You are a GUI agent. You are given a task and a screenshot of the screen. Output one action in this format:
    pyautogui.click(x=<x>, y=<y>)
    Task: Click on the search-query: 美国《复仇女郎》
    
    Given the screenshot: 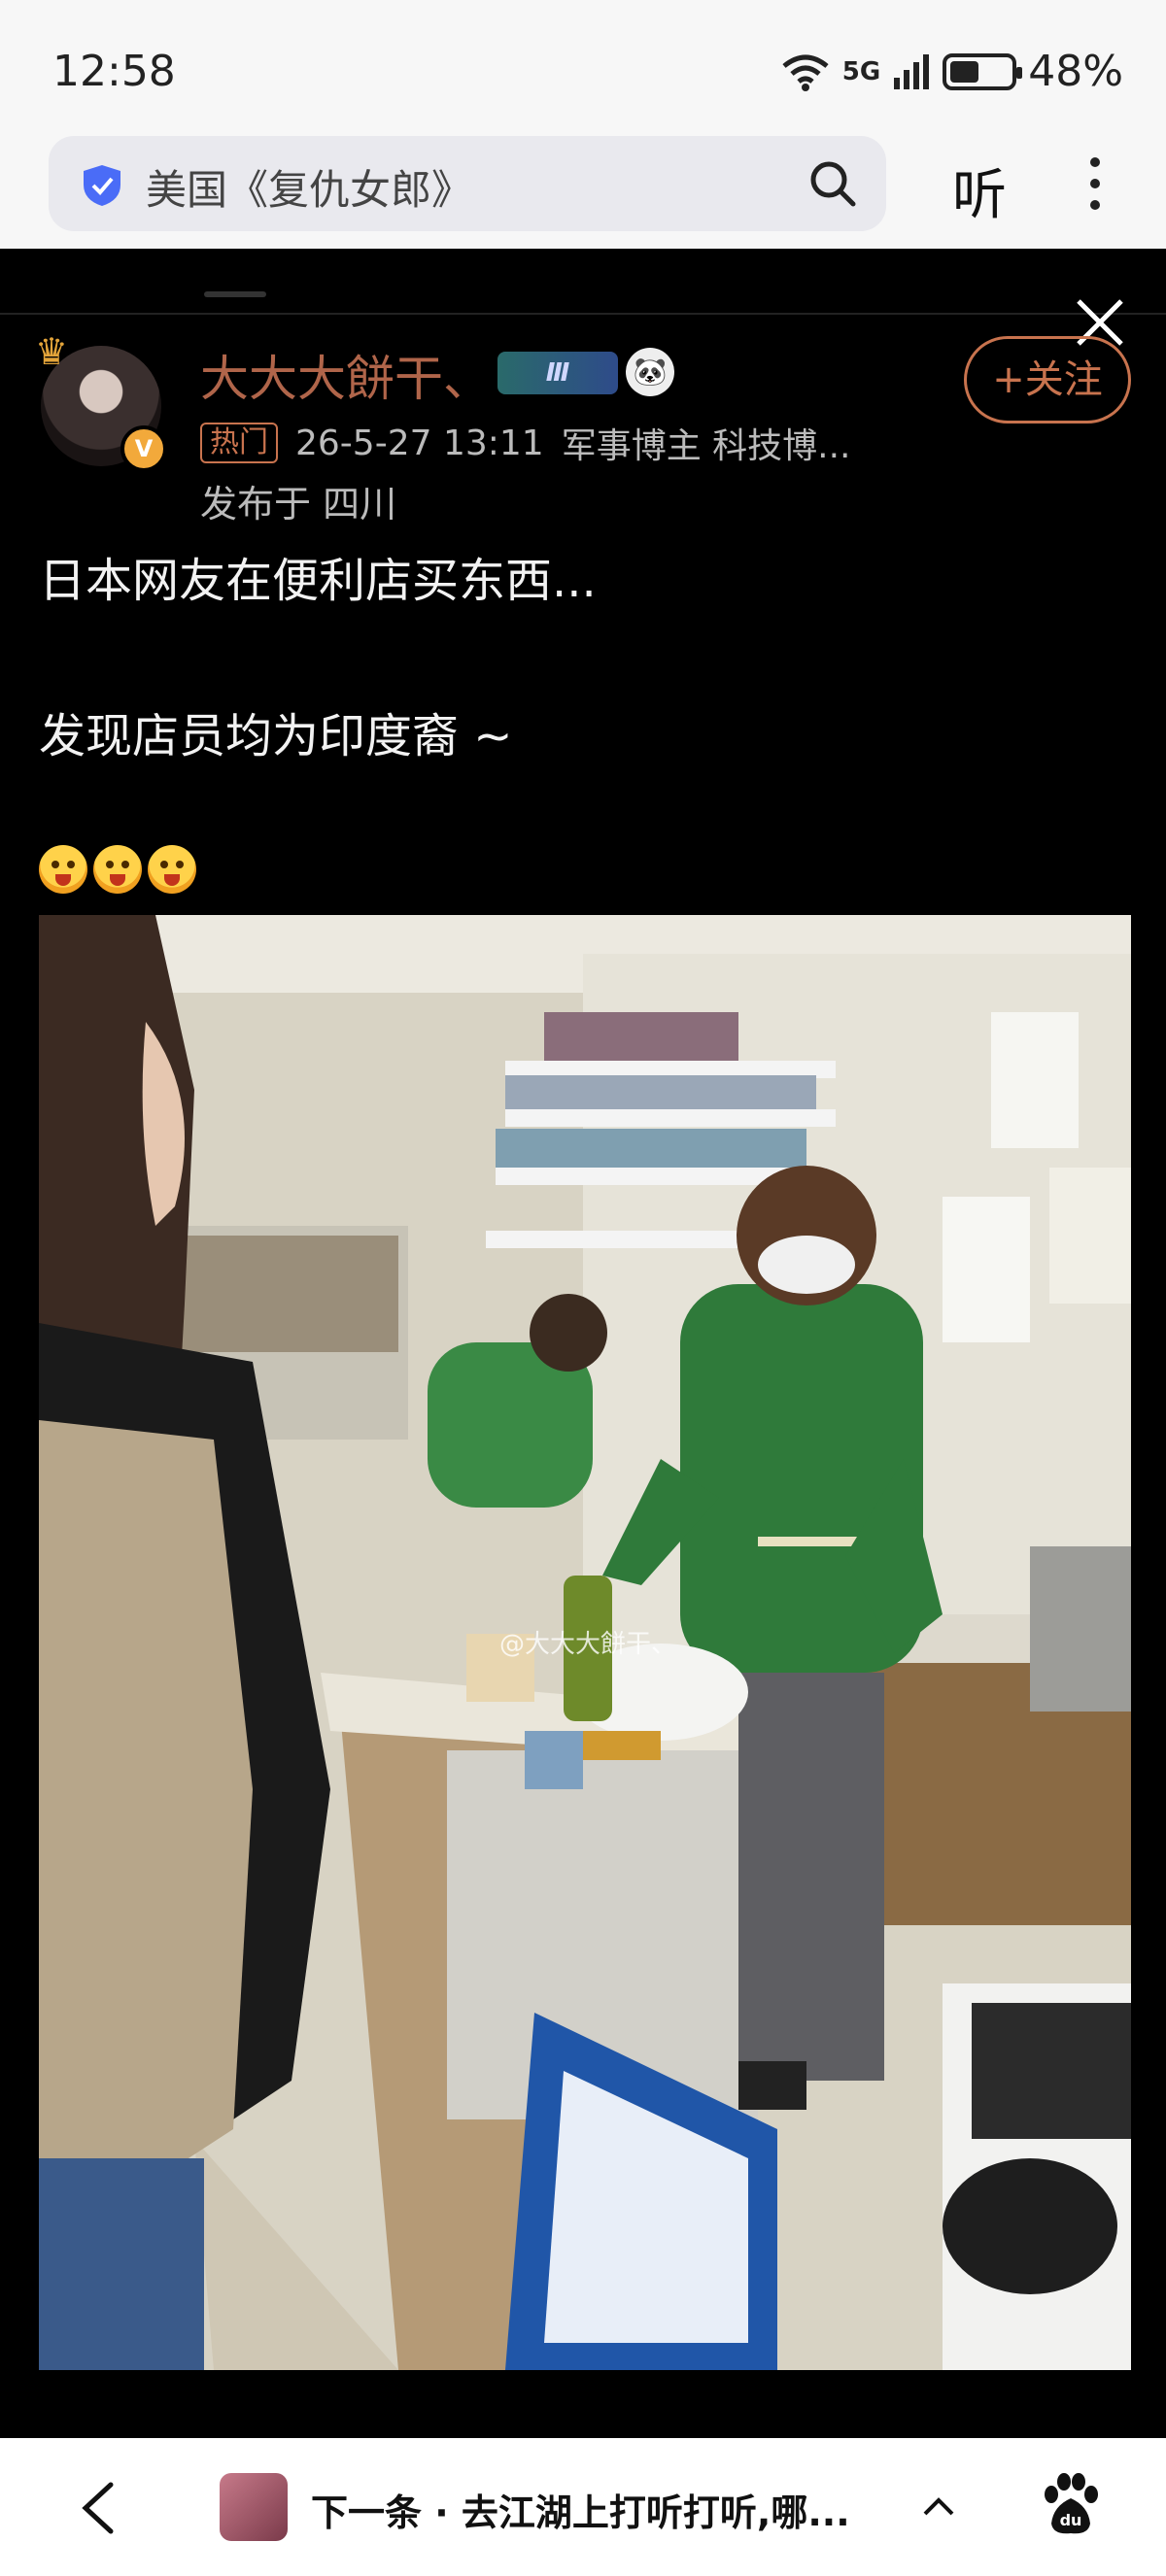 What is the action you would take?
    pyautogui.click(x=309, y=187)
    